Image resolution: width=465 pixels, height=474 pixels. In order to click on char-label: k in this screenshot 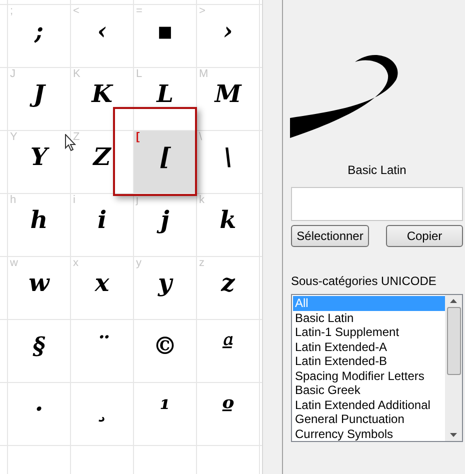, I will do `click(201, 200)`.